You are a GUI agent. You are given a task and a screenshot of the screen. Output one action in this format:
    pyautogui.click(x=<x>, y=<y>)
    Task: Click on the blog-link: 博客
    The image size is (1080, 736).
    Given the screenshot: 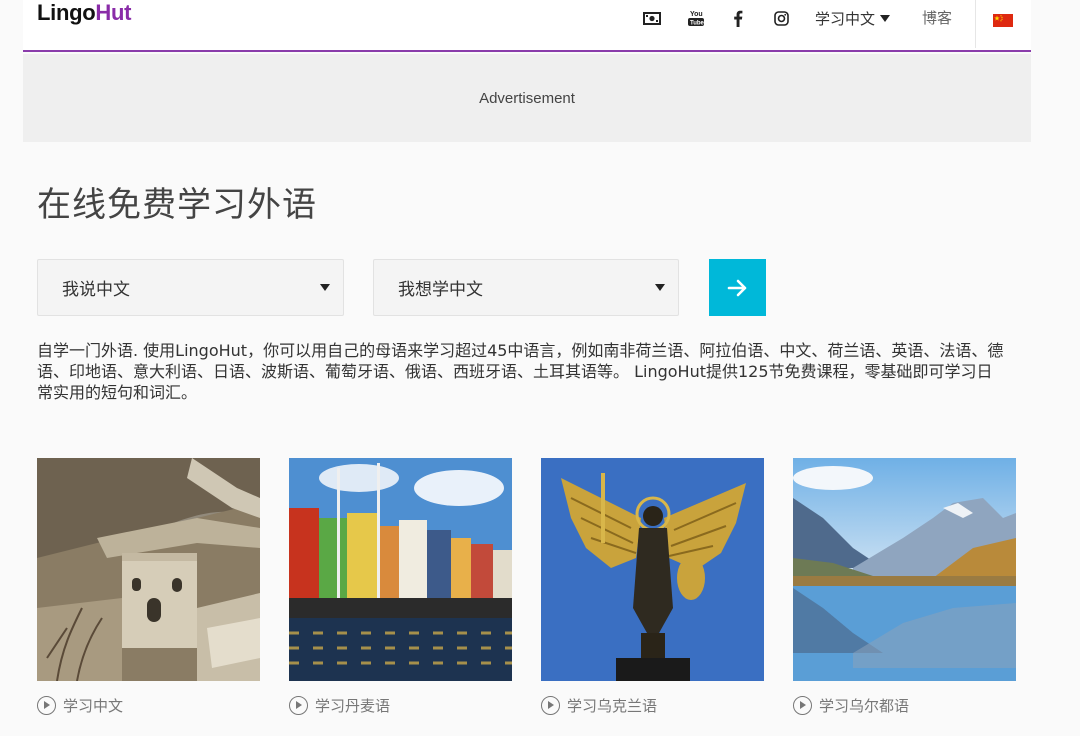 What is the action you would take?
    pyautogui.click(x=937, y=18)
    